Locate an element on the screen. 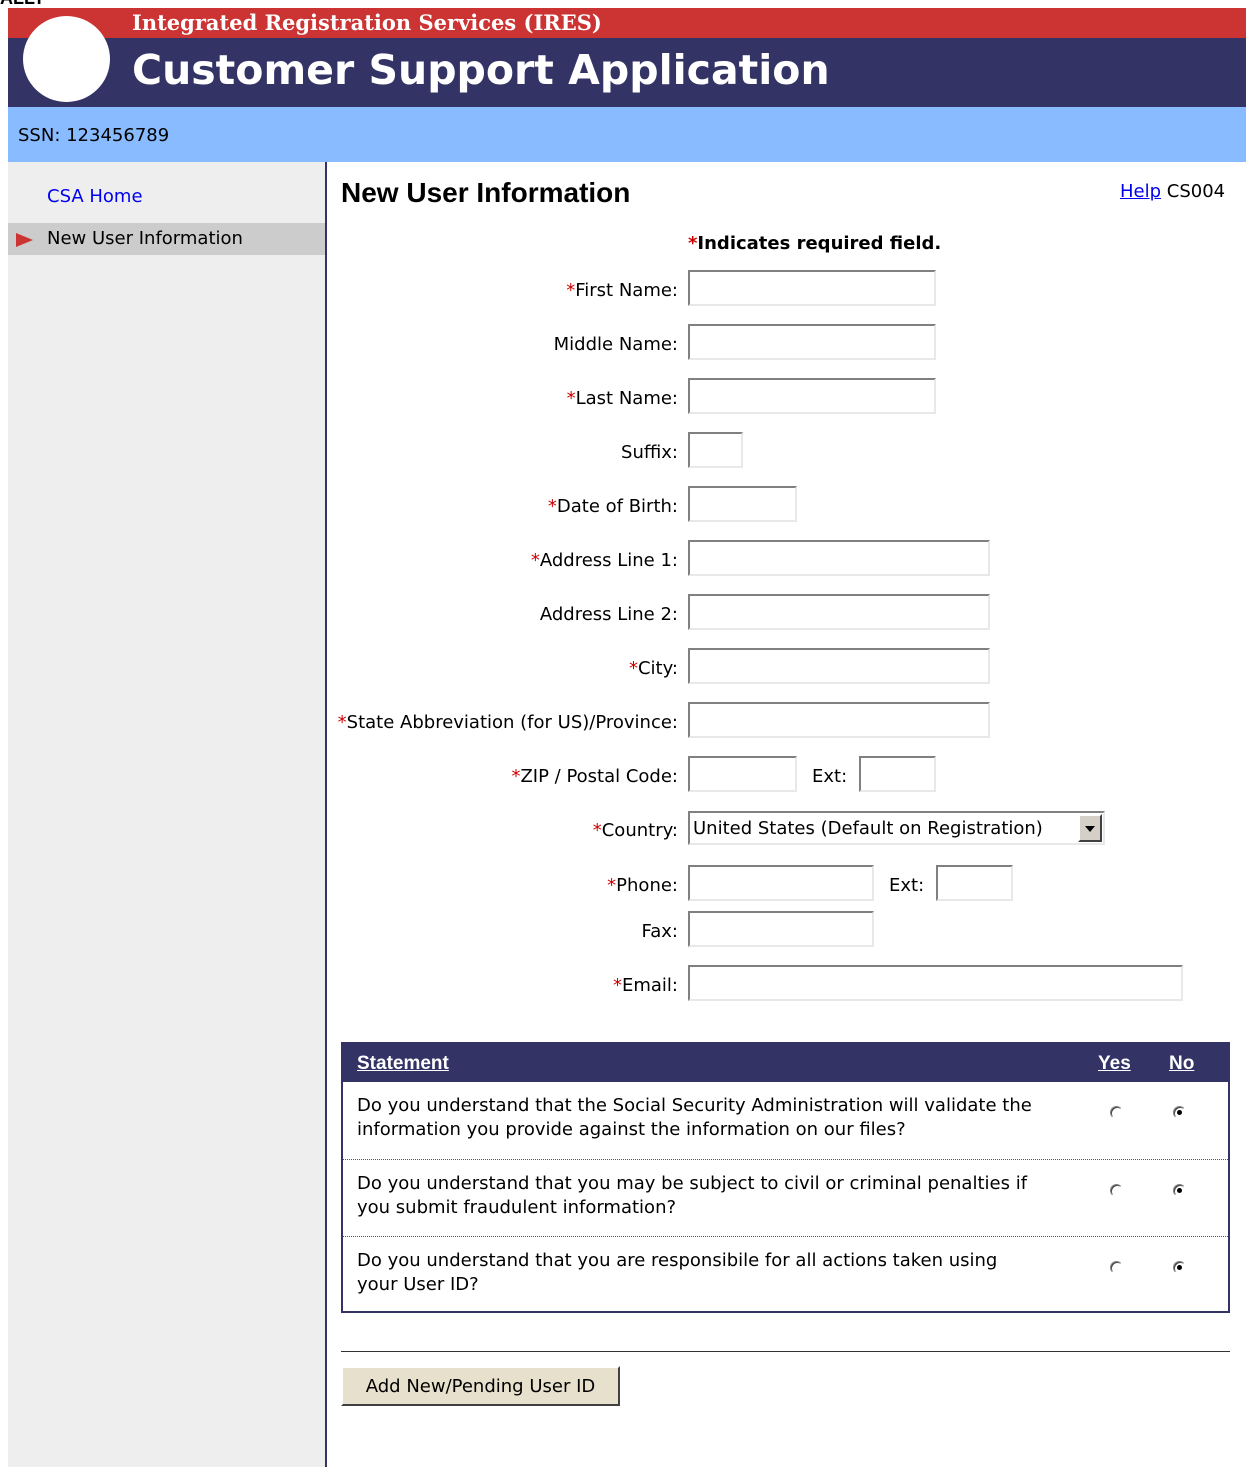 The height and width of the screenshot is (1467, 1246). phone-label: *Phone: is located at coordinates (642, 885).